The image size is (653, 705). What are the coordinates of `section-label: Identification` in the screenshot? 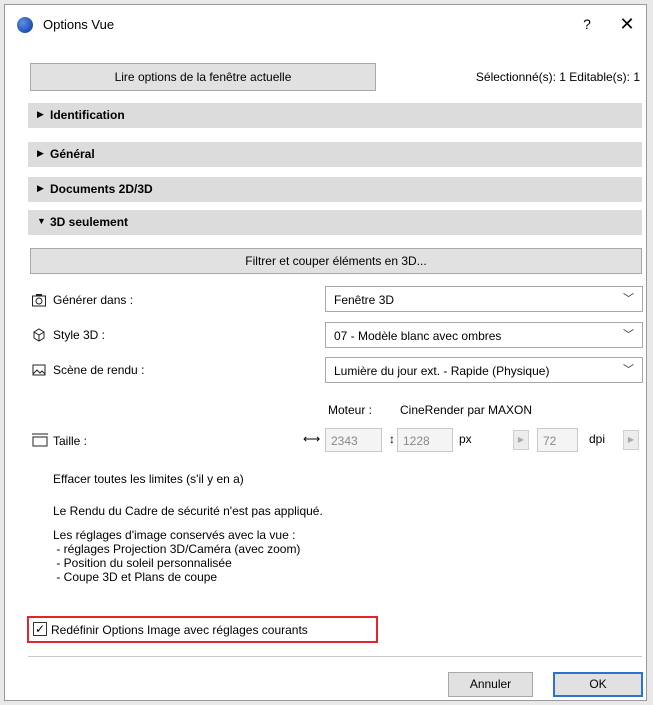 It's located at (87, 115).